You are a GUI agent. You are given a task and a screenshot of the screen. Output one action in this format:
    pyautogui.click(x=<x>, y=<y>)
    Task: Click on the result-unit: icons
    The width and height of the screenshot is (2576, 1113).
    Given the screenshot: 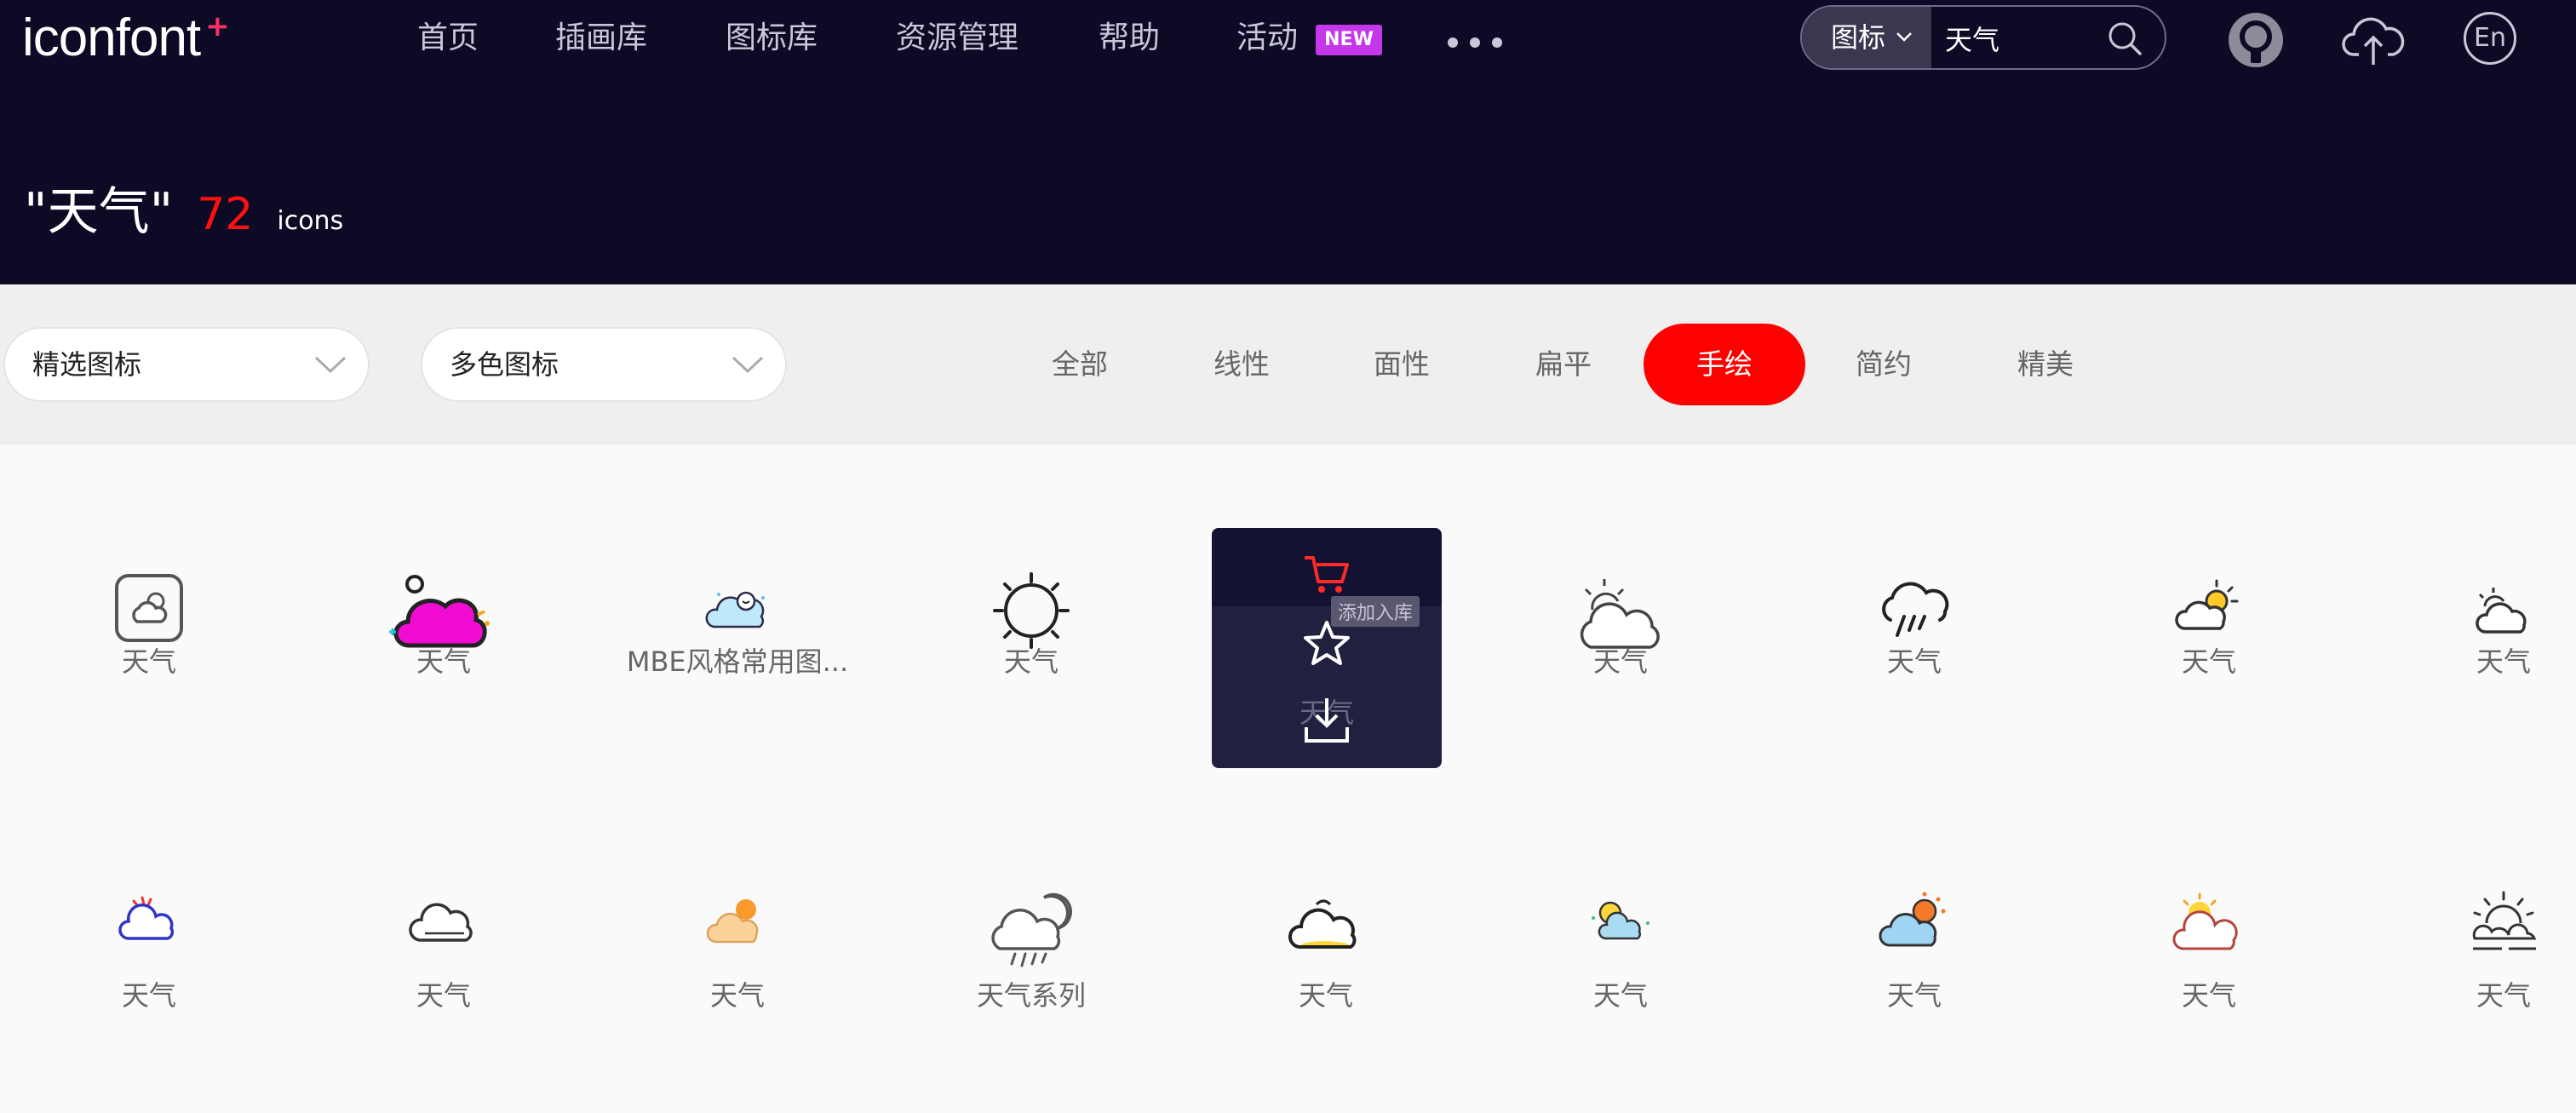 What is the action you would take?
    pyautogui.click(x=310, y=221)
    